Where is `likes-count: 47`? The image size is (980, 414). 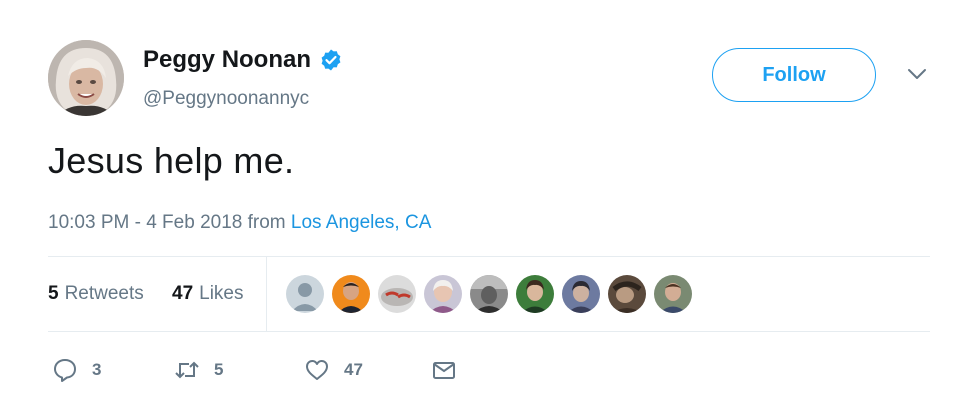 likes-count: 47 is located at coordinates (183, 293).